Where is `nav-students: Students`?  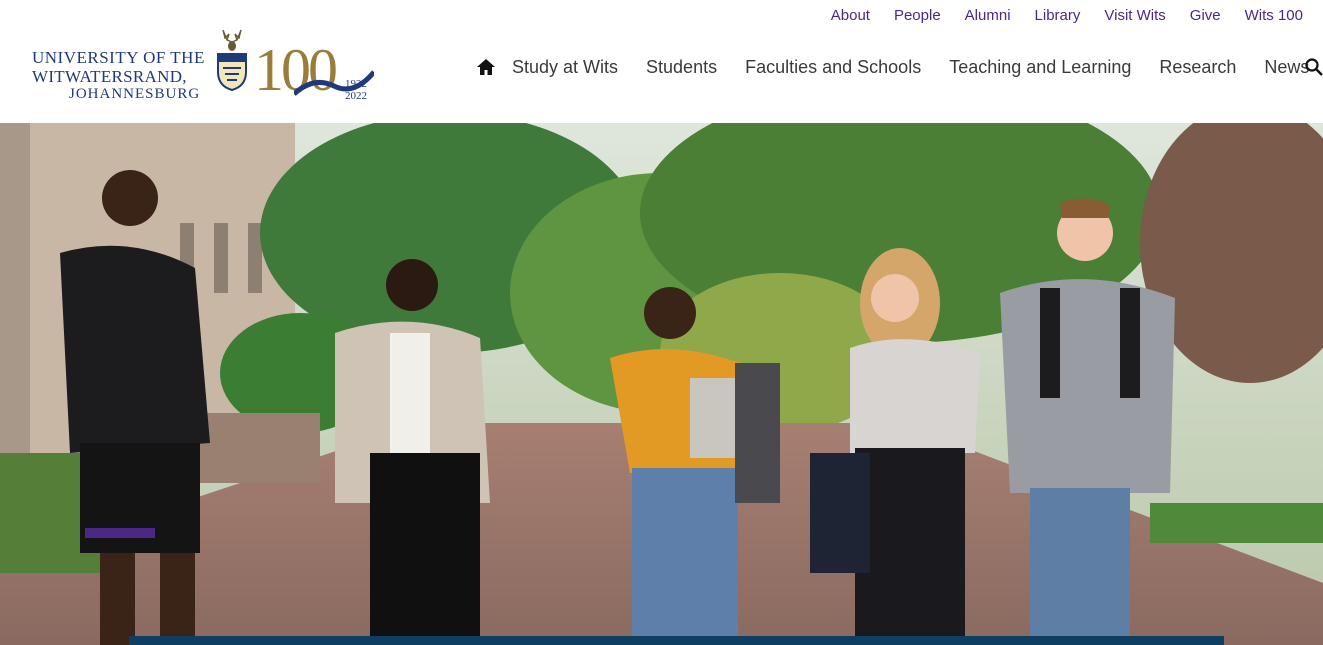 nav-students: Students is located at coordinates (681, 67).